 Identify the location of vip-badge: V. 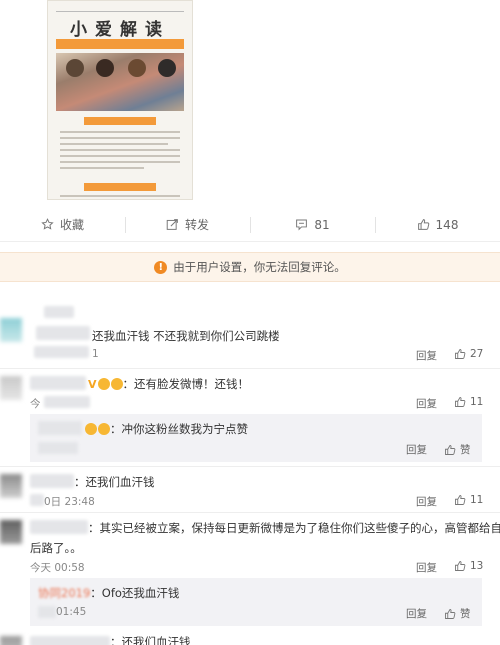
(92, 384).